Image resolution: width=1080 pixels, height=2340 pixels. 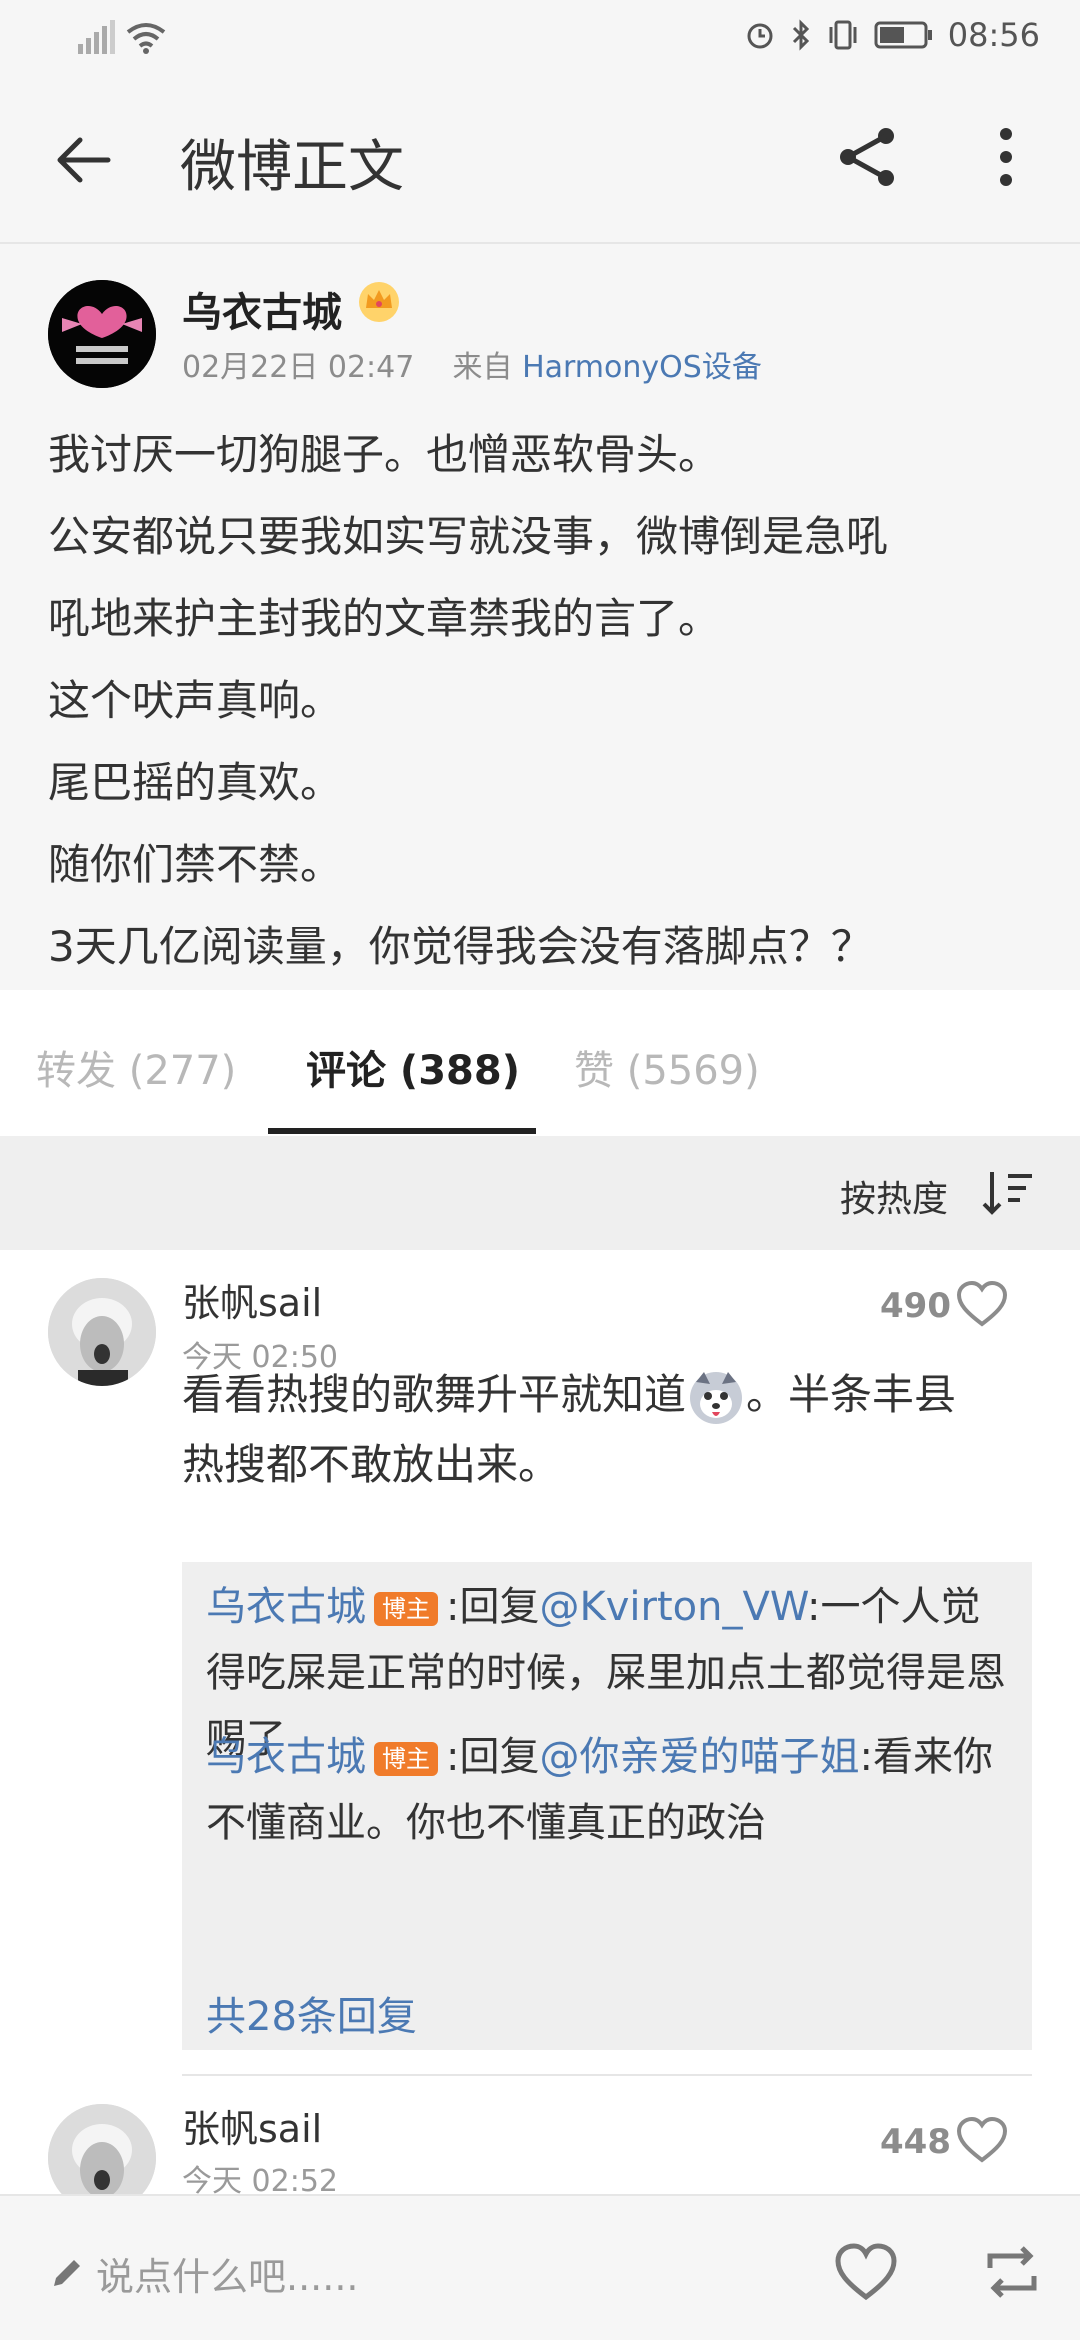 What do you see at coordinates (800, 35) in the screenshot?
I see `bluetooth-icon` at bounding box center [800, 35].